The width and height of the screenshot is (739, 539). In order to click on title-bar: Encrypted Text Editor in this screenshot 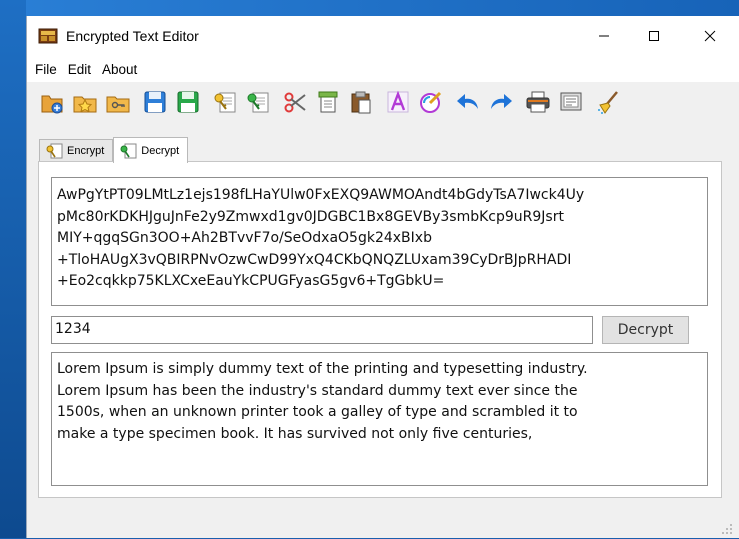, I will do `click(383, 36)`.